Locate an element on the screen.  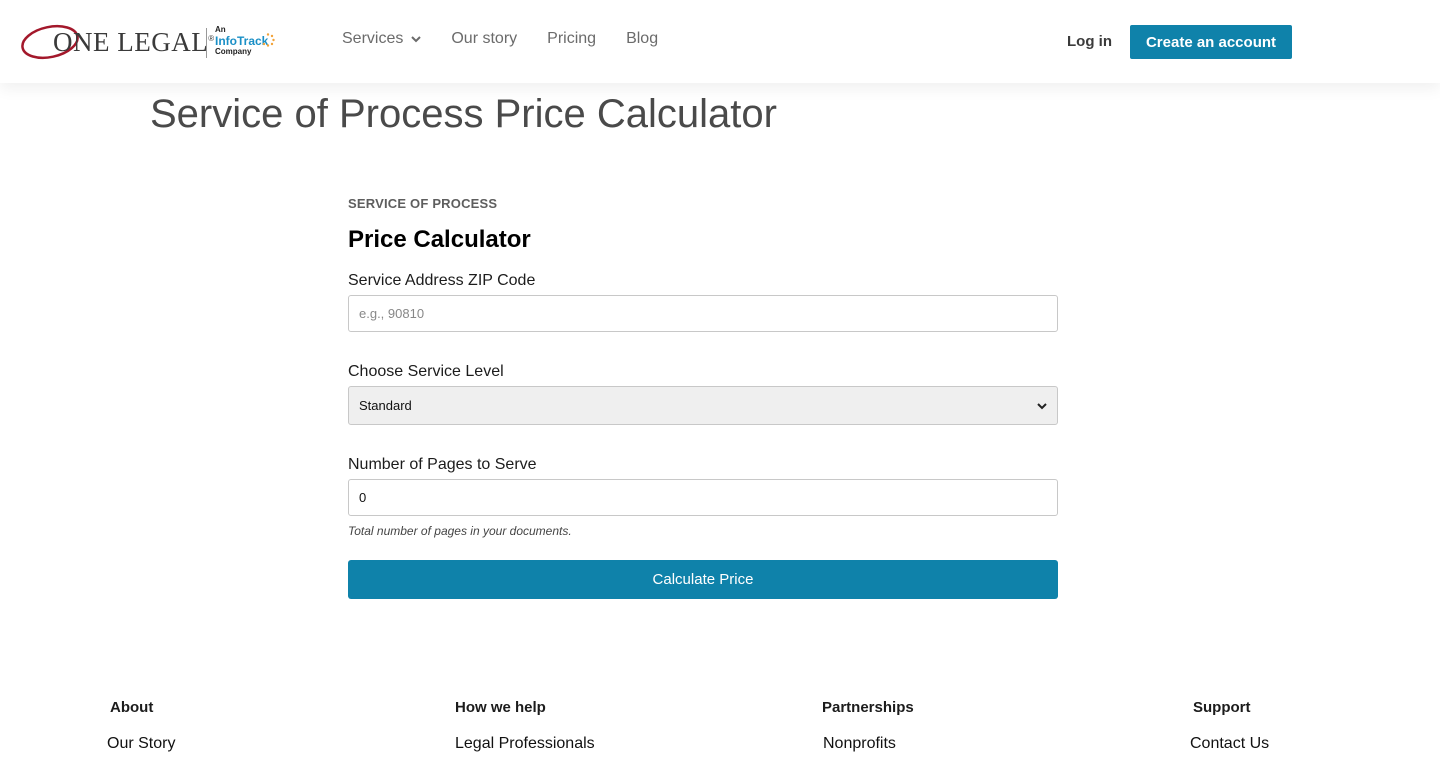
nav-item-services: Services is located at coordinates (382, 39).